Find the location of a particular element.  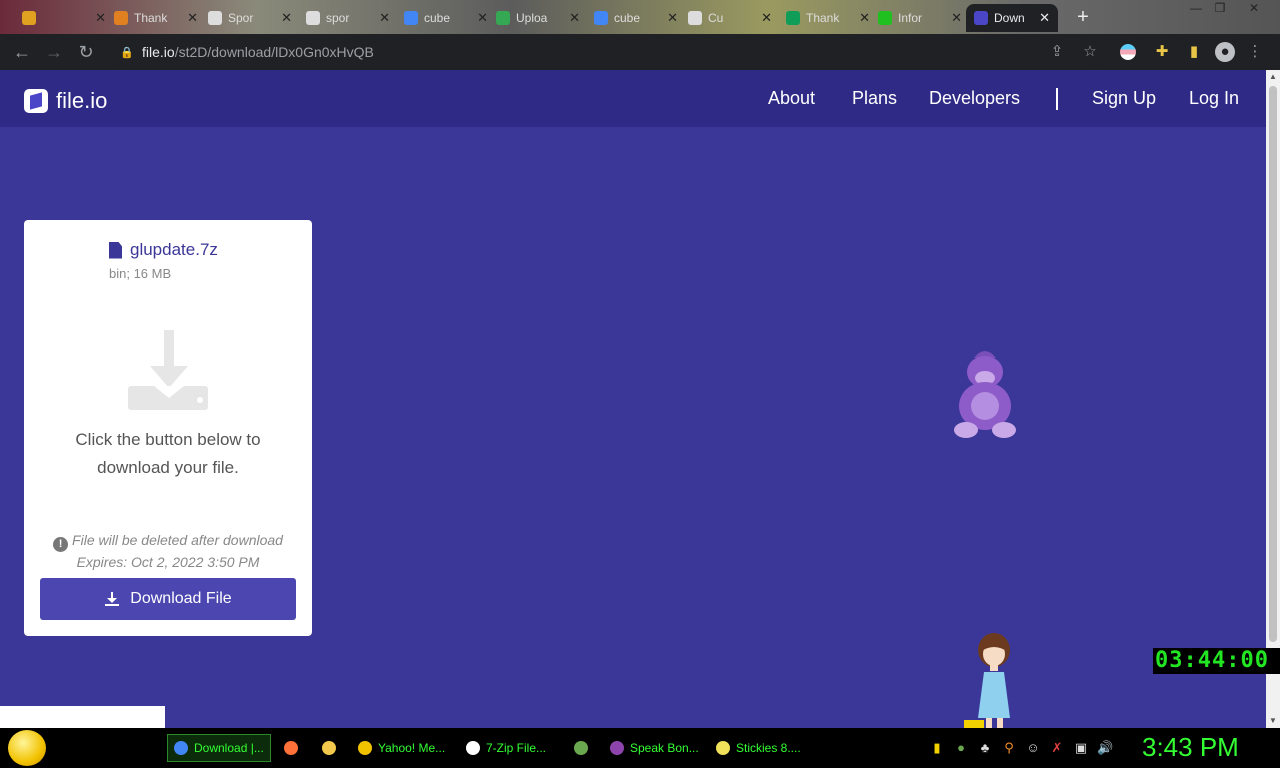

tray-network-icon: ▣ is located at coordinates (1081, 748).